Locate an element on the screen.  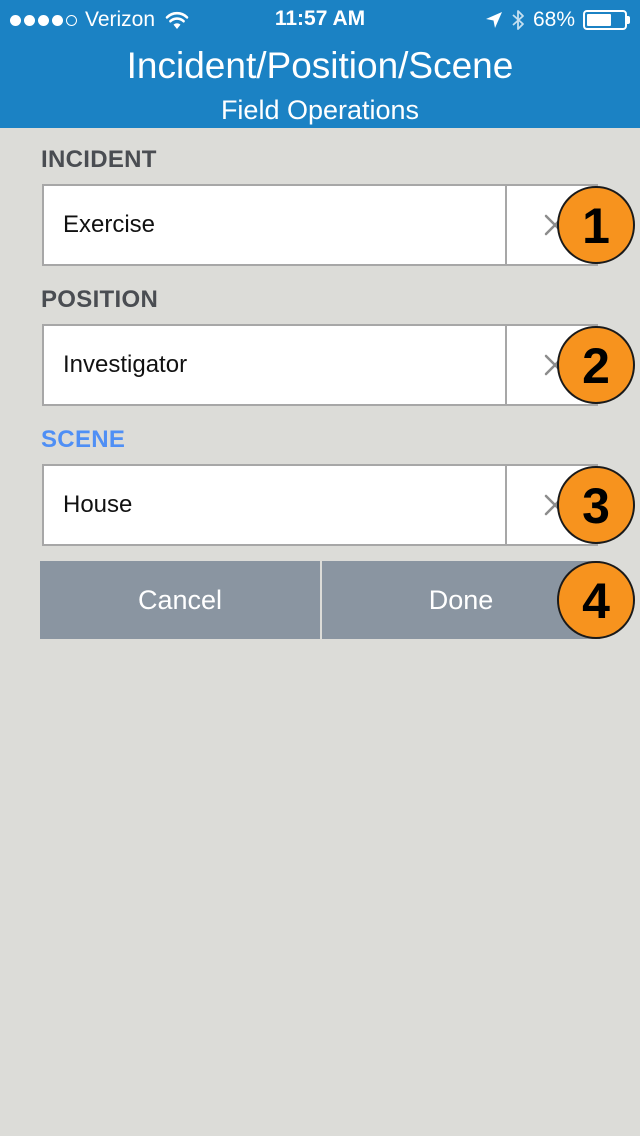
scene-value: House is located at coordinates (98, 504).